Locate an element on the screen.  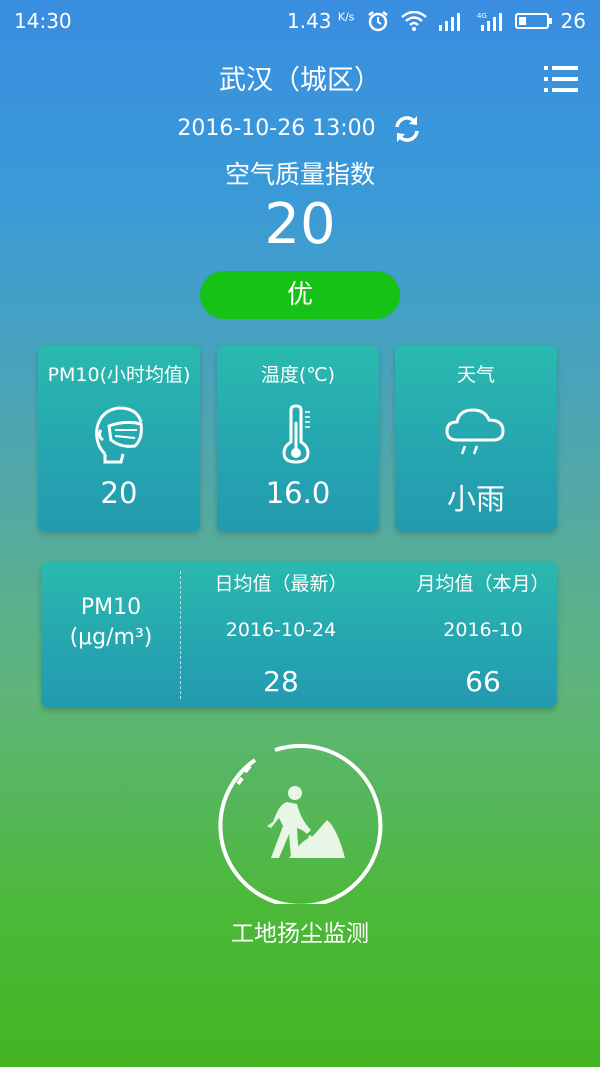
monthly-average-date: 2016-10 is located at coordinates (483, 630).